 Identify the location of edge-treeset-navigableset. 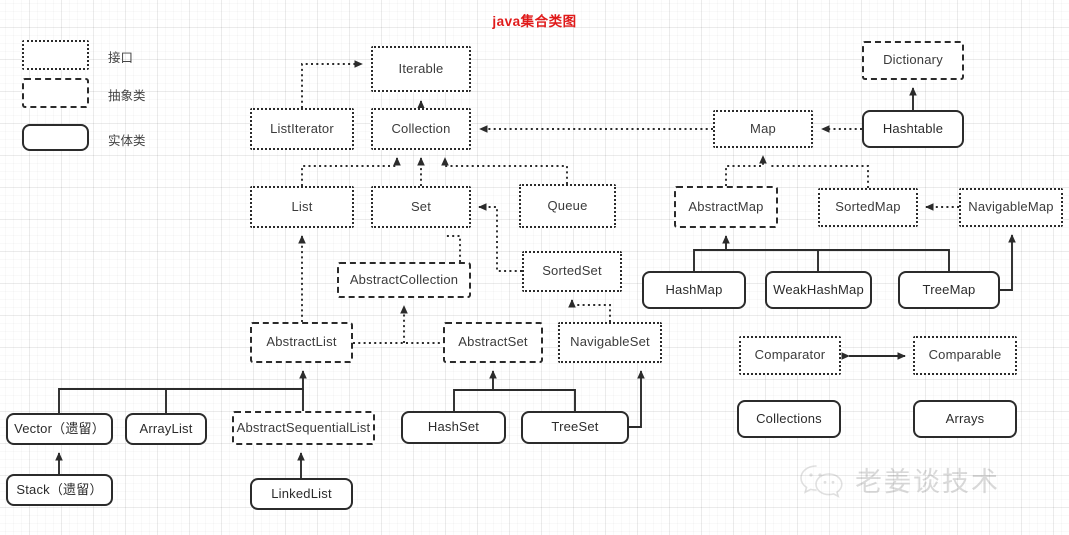
(637, 399).